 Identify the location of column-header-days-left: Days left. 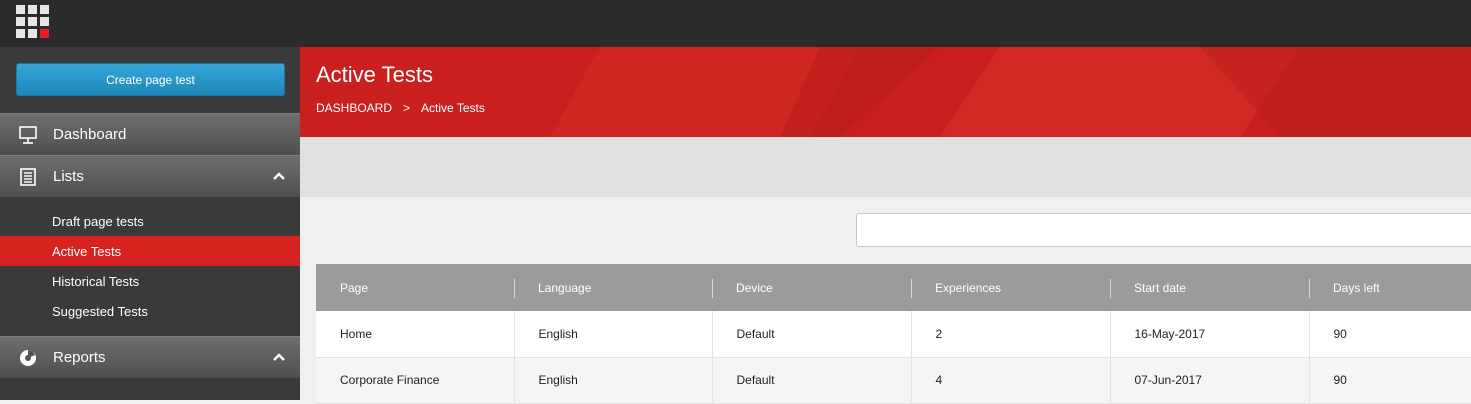
(1390, 287).